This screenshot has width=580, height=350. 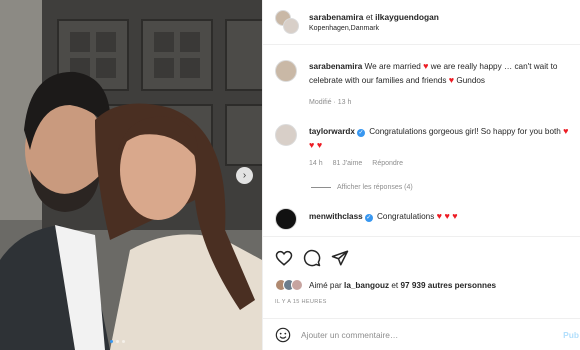 I want to click on carousel-dots, so click(x=117, y=341).